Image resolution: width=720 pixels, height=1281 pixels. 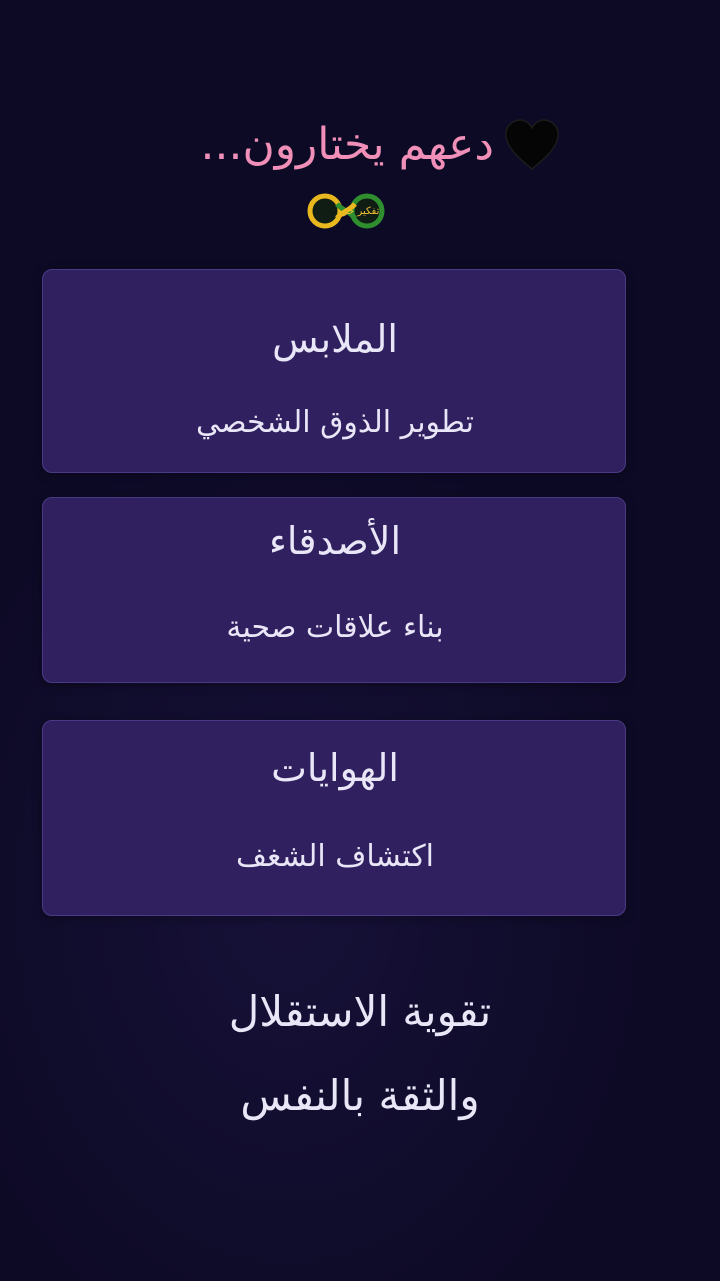 I want to click on friends-card: الأصدقاء بناء علاقات صحية, so click(x=334, y=590).